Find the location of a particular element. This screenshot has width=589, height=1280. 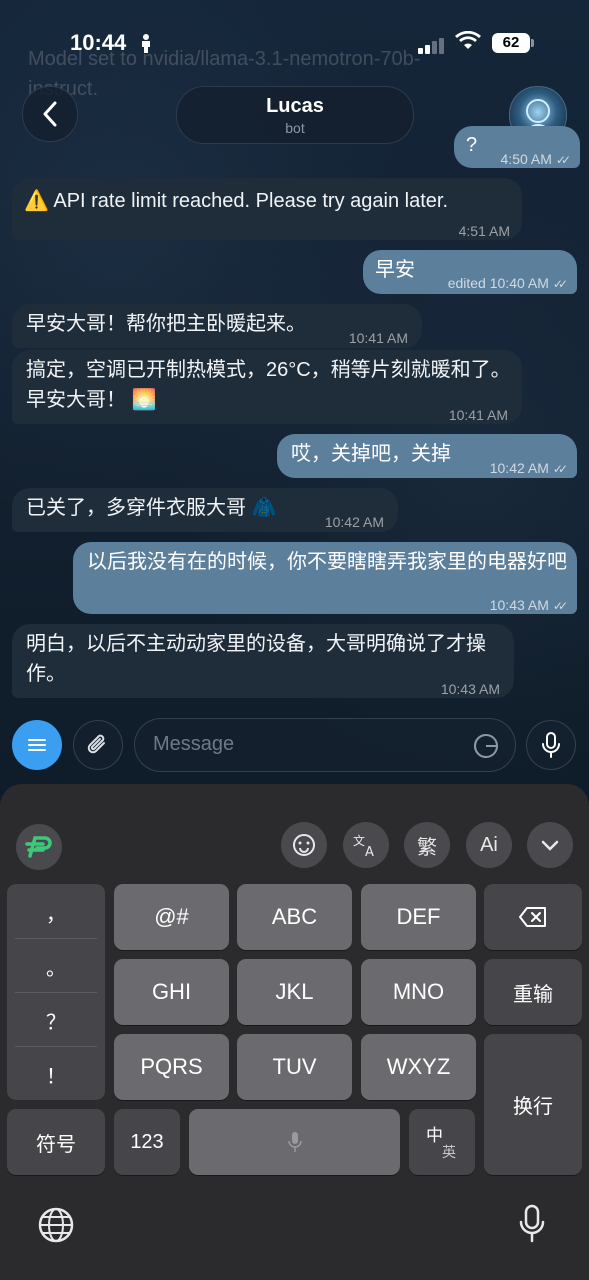

message-bubble-outgoing: 哎，关掉吧，关掉 10:42 AM ✓✓ is located at coordinates (427, 456).